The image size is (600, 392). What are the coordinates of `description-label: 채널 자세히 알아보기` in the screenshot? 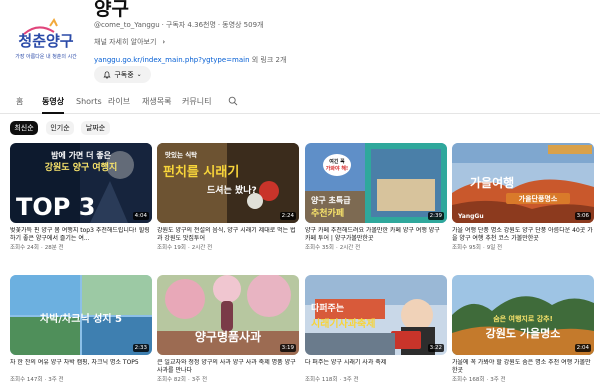 It's located at (125, 42).